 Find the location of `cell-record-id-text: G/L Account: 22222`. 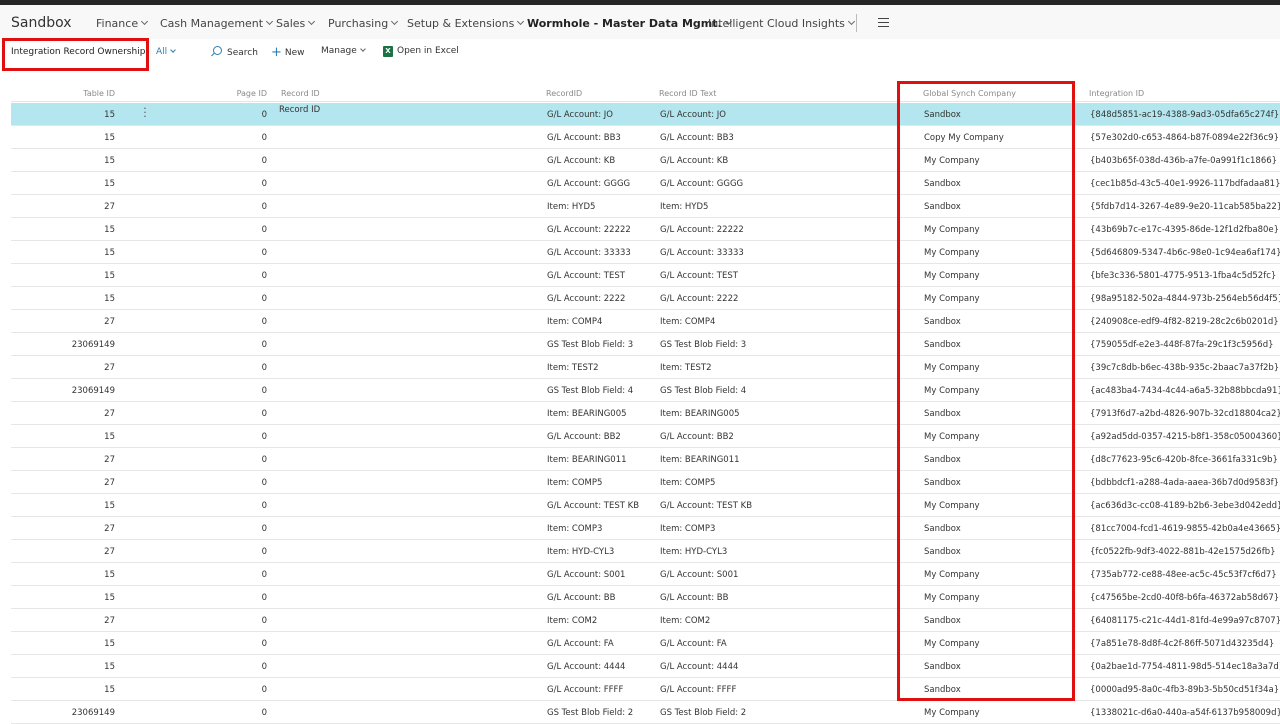

cell-record-id-text: G/L Account: 22222 is located at coordinates (702, 230).